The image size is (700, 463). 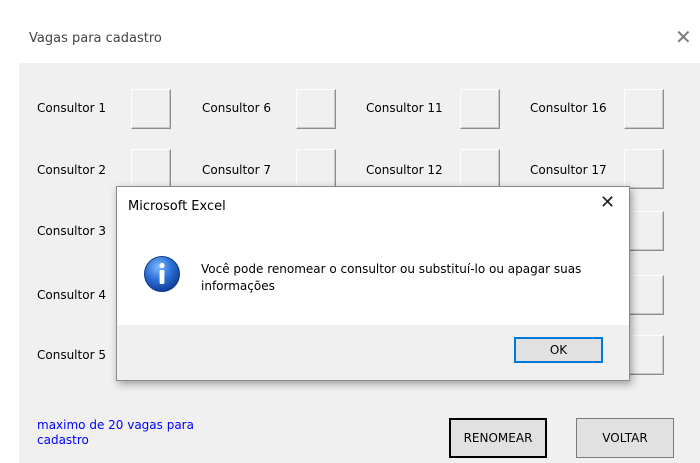 I want to click on consultant-label-12: Consultor 12, so click(x=404, y=170).